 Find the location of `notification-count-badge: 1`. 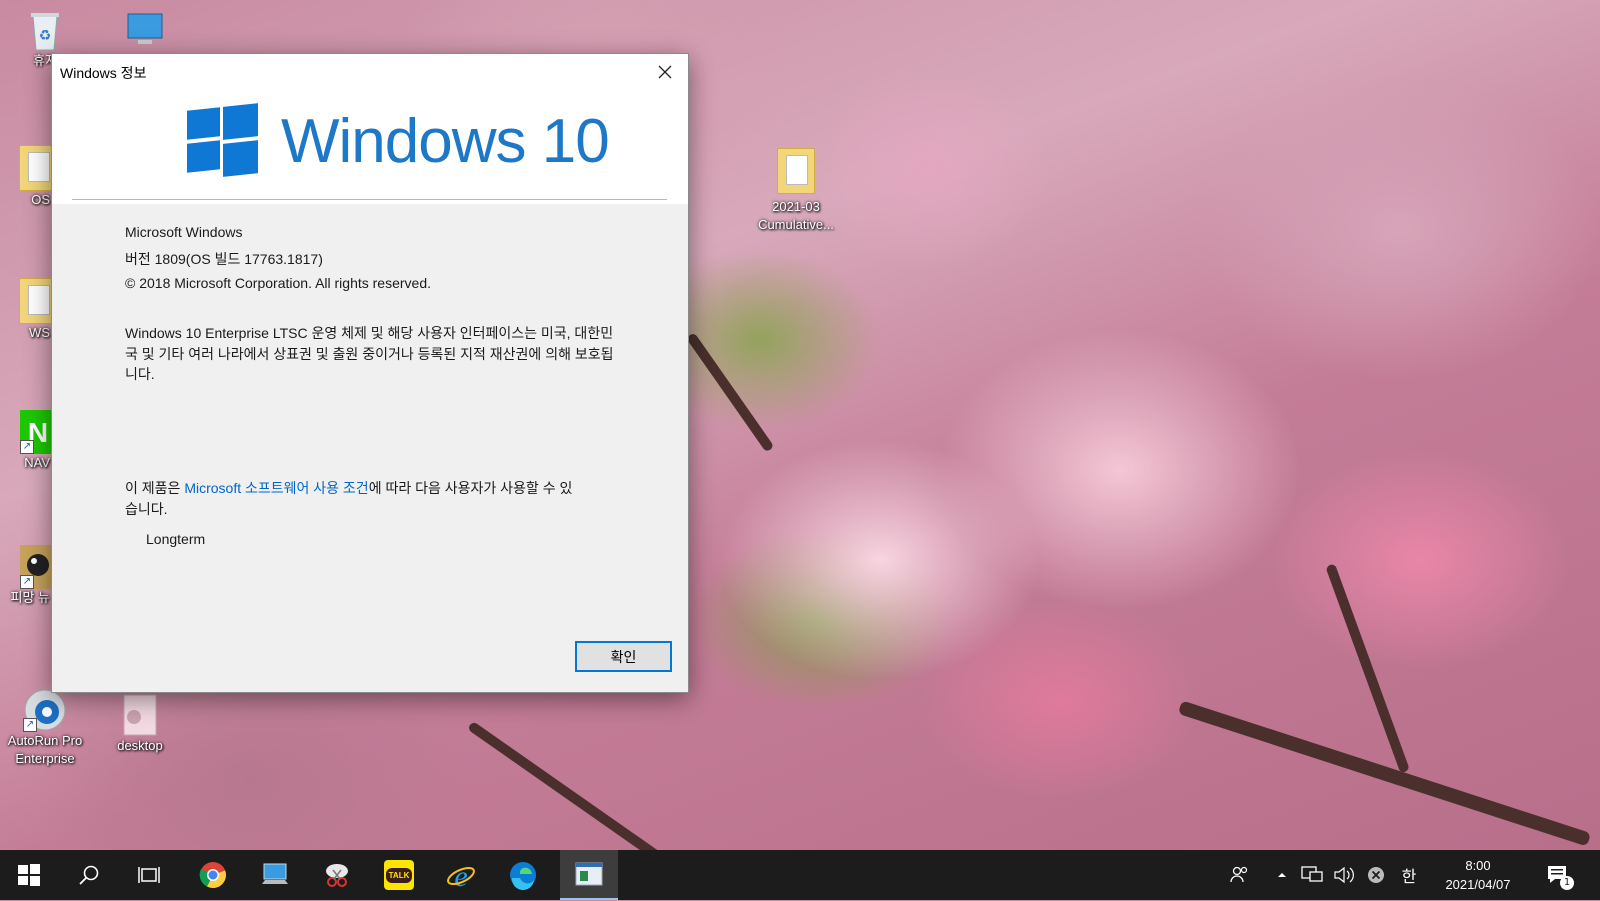

notification-count-badge: 1 is located at coordinates (1567, 883).